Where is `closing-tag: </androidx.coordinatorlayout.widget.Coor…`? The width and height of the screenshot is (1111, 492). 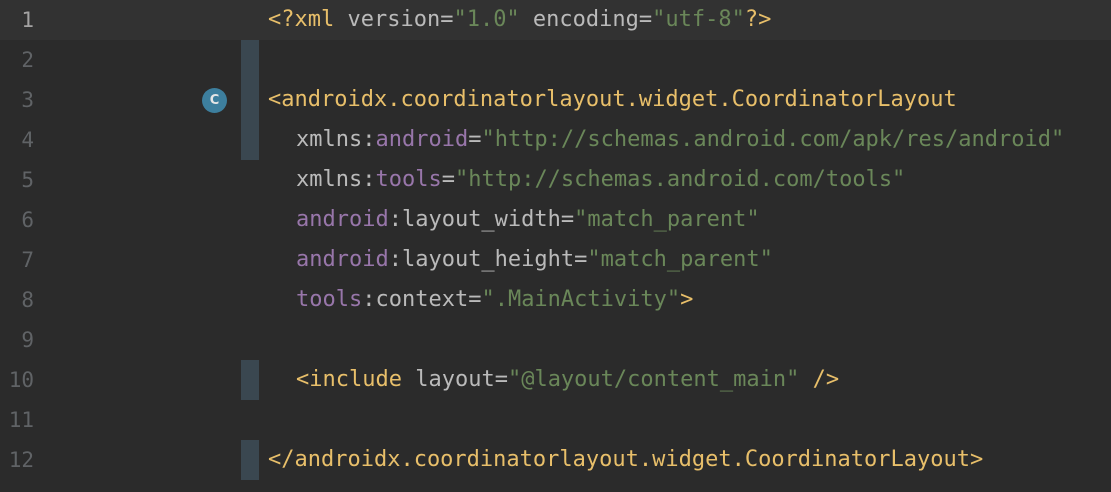 closing-tag: </androidx.coordinatorlayout.widget.Coor… is located at coordinates (626, 459).